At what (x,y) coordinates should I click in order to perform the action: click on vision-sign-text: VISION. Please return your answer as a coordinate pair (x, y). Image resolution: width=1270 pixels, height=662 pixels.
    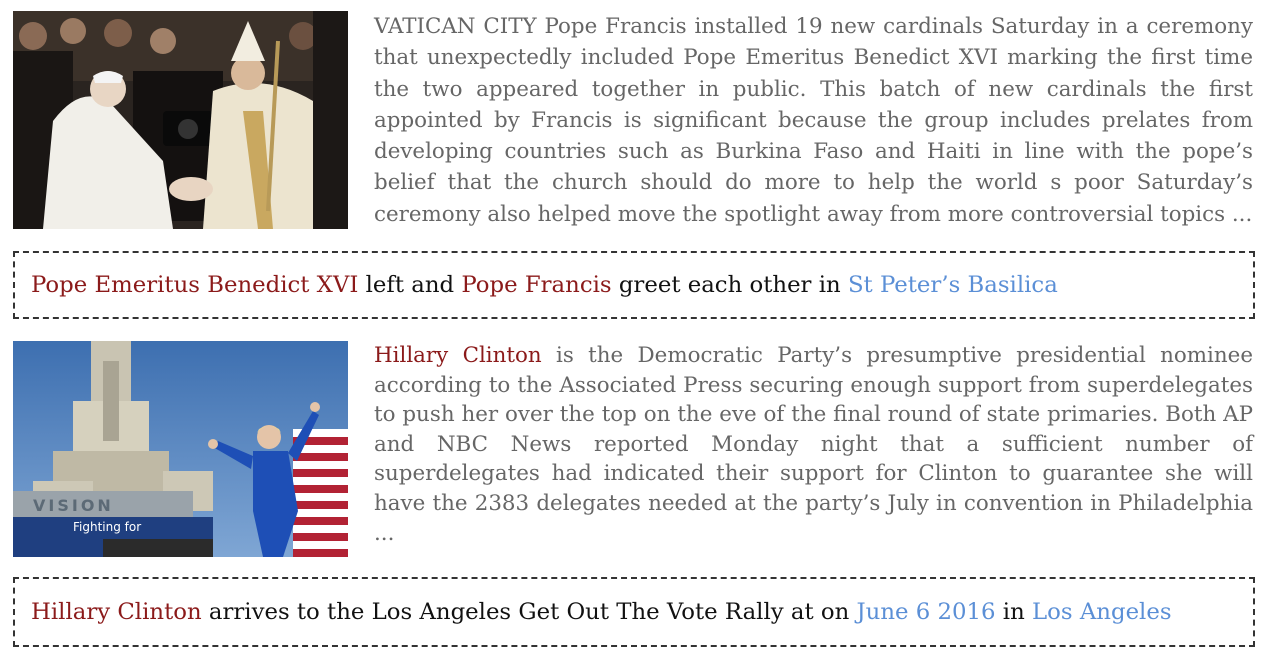
    Looking at the image, I should click on (73, 505).